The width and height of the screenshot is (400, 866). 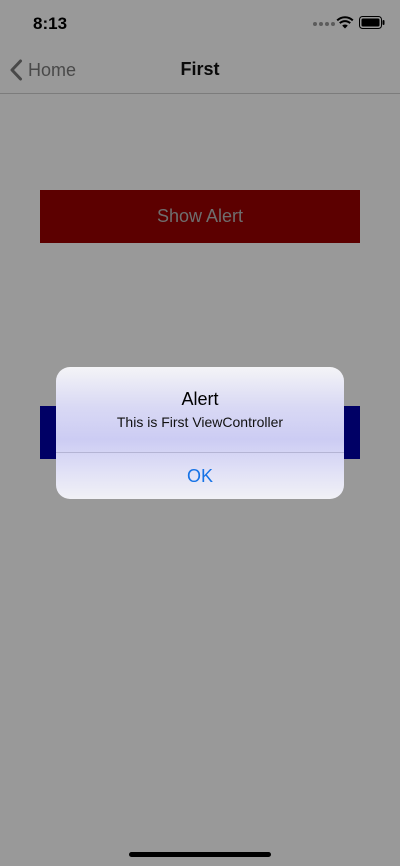 What do you see at coordinates (200, 422) in the screenshot?
I see `alert-message: This is First ViewController` at bounding box center [200, 422].